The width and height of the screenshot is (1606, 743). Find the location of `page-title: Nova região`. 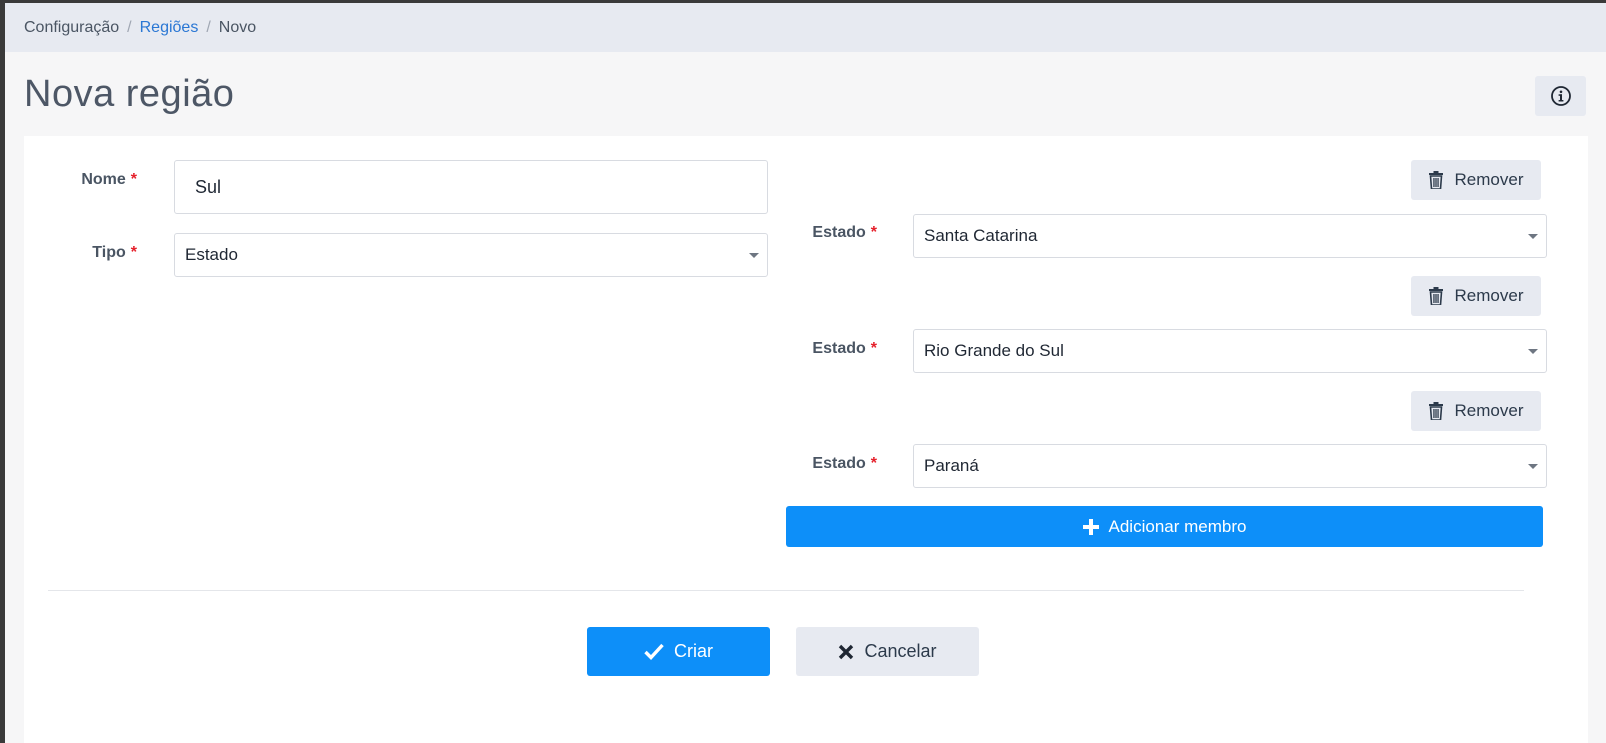

page-title: Nova região is located at coordinates (129, 94).